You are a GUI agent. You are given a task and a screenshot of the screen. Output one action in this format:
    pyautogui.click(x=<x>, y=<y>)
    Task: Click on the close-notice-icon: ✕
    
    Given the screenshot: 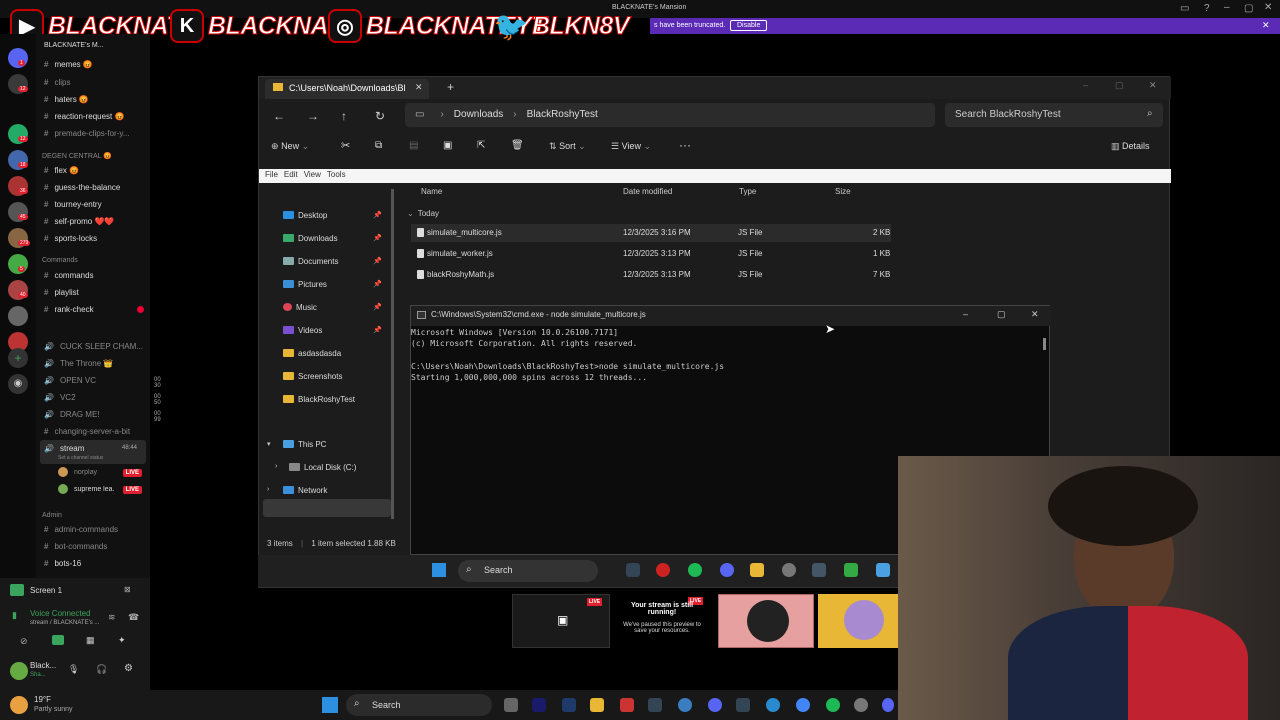 What is the action you would take?
    pyautogui.click(x=1266, y=25)
    